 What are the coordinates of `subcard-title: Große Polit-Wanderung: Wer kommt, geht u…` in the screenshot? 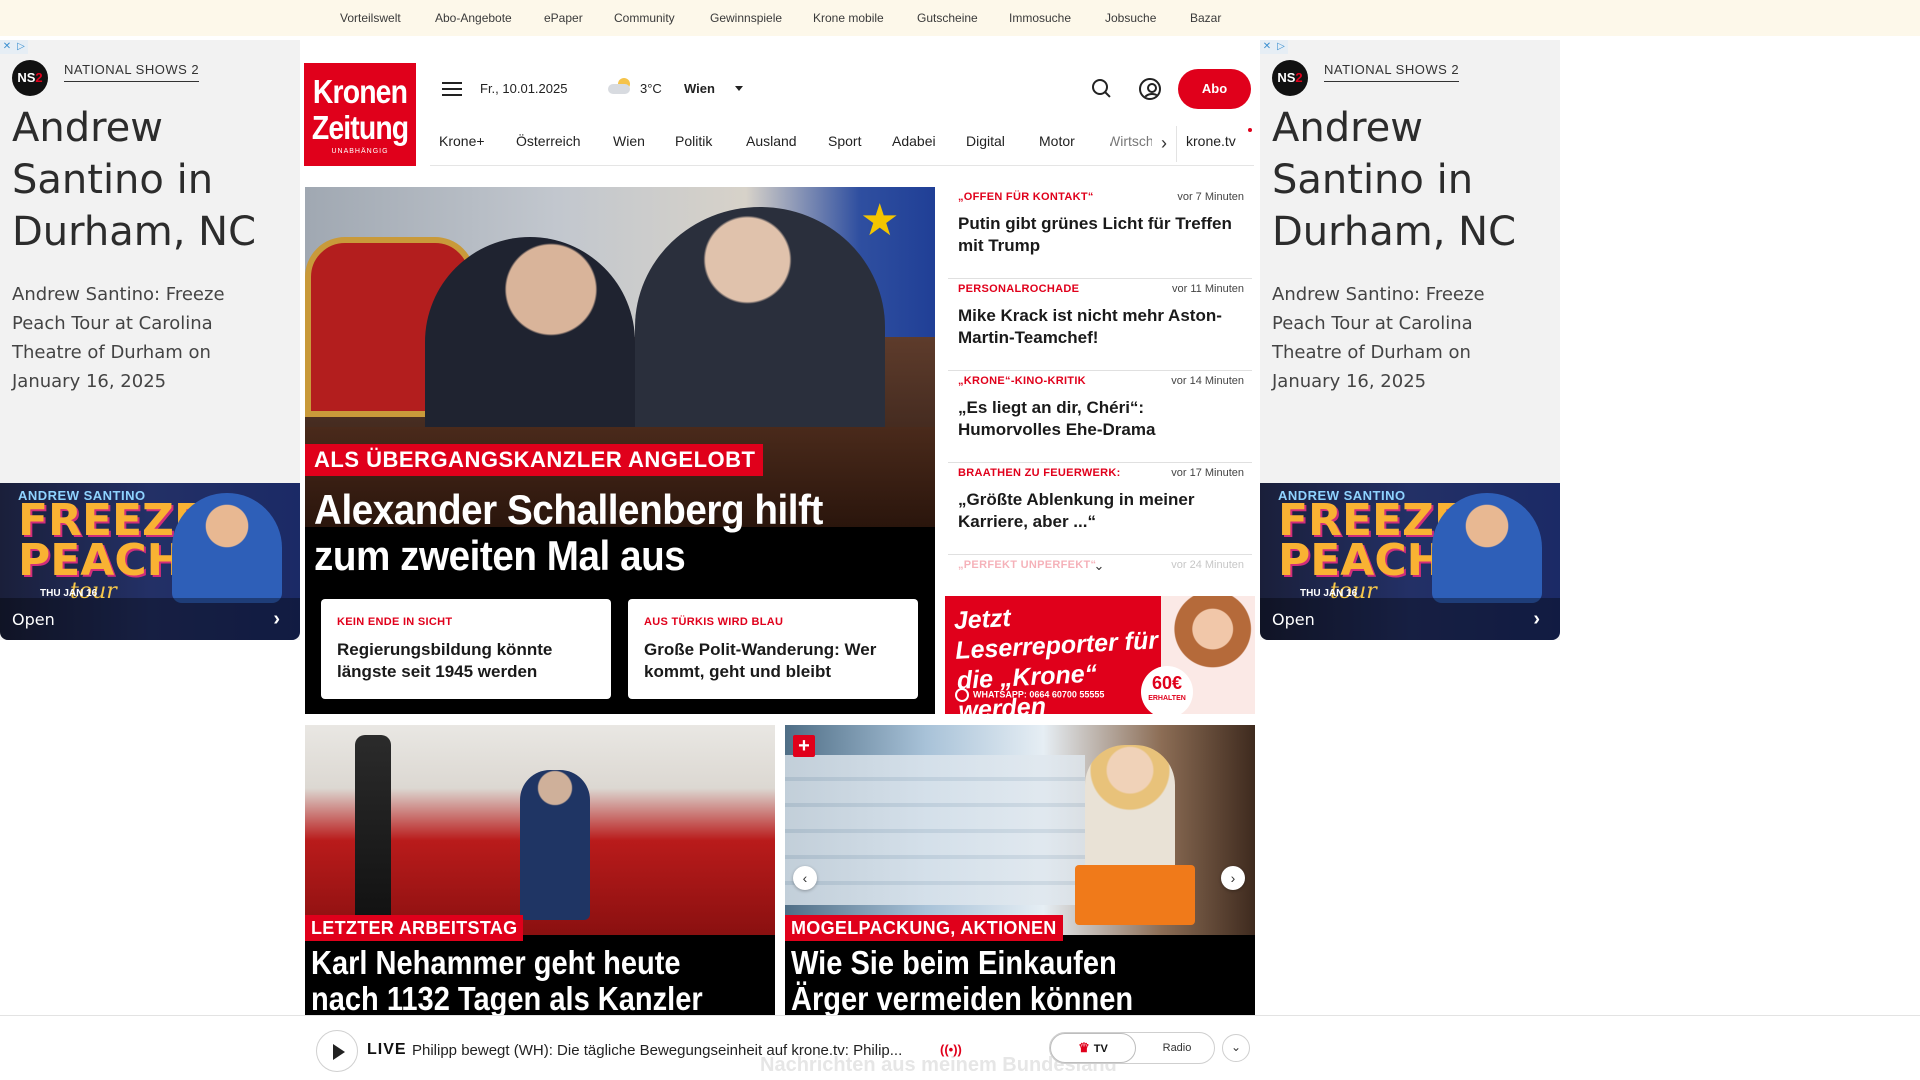 It's located at (775, 661).